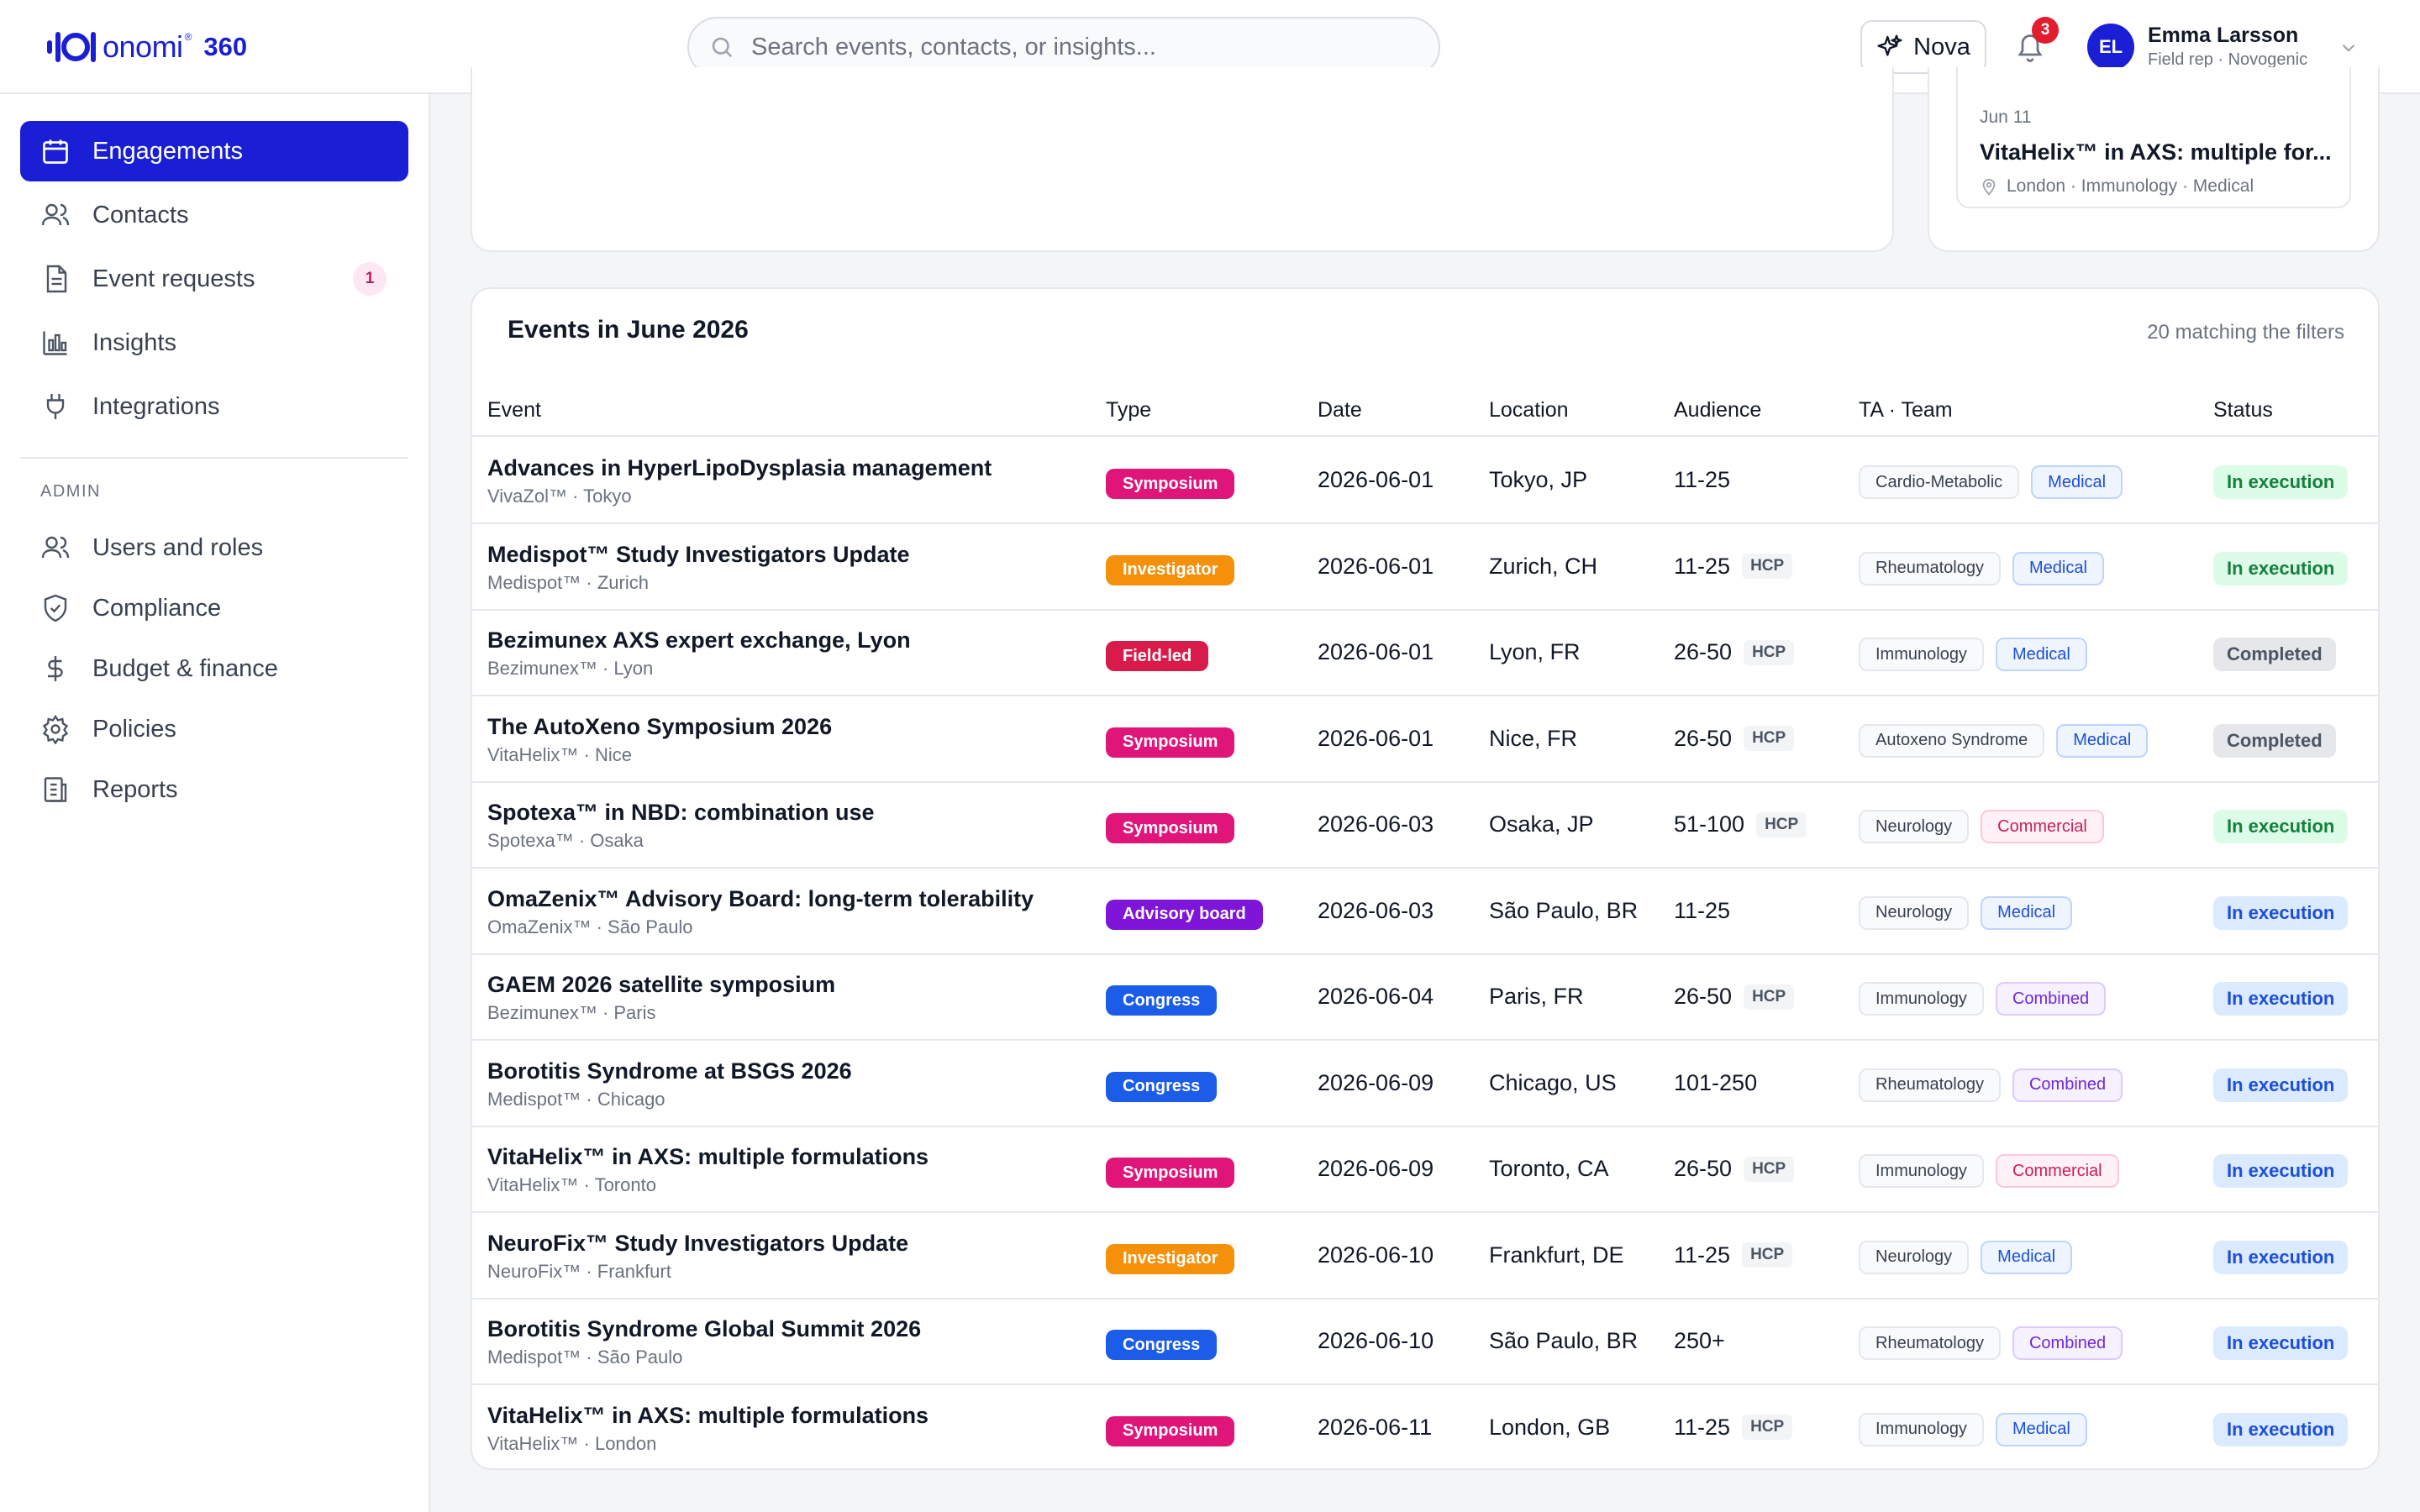 This screenshot has height=1512, width=2420. Describe the element at coordinates (214, 151) in the screenshot. I see `sidebar-item-engagements: Engagements` at that location.